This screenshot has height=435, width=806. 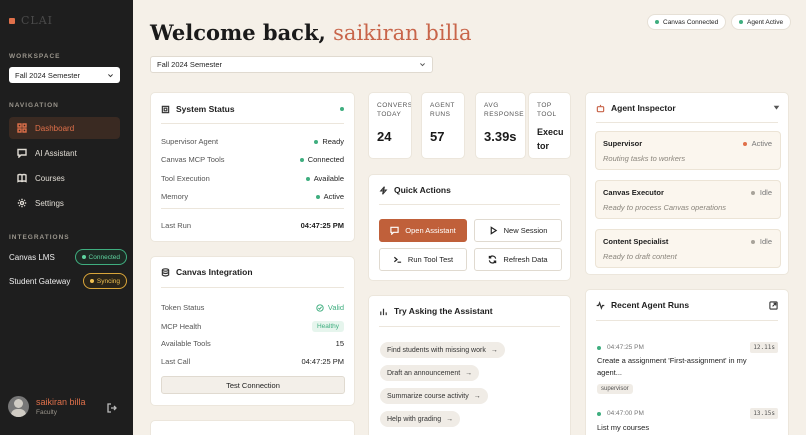 What do you see at coordinates (550, 139) in the screenshot?
I see `stat-value: Execu tor` at bounding box center [550, 139].